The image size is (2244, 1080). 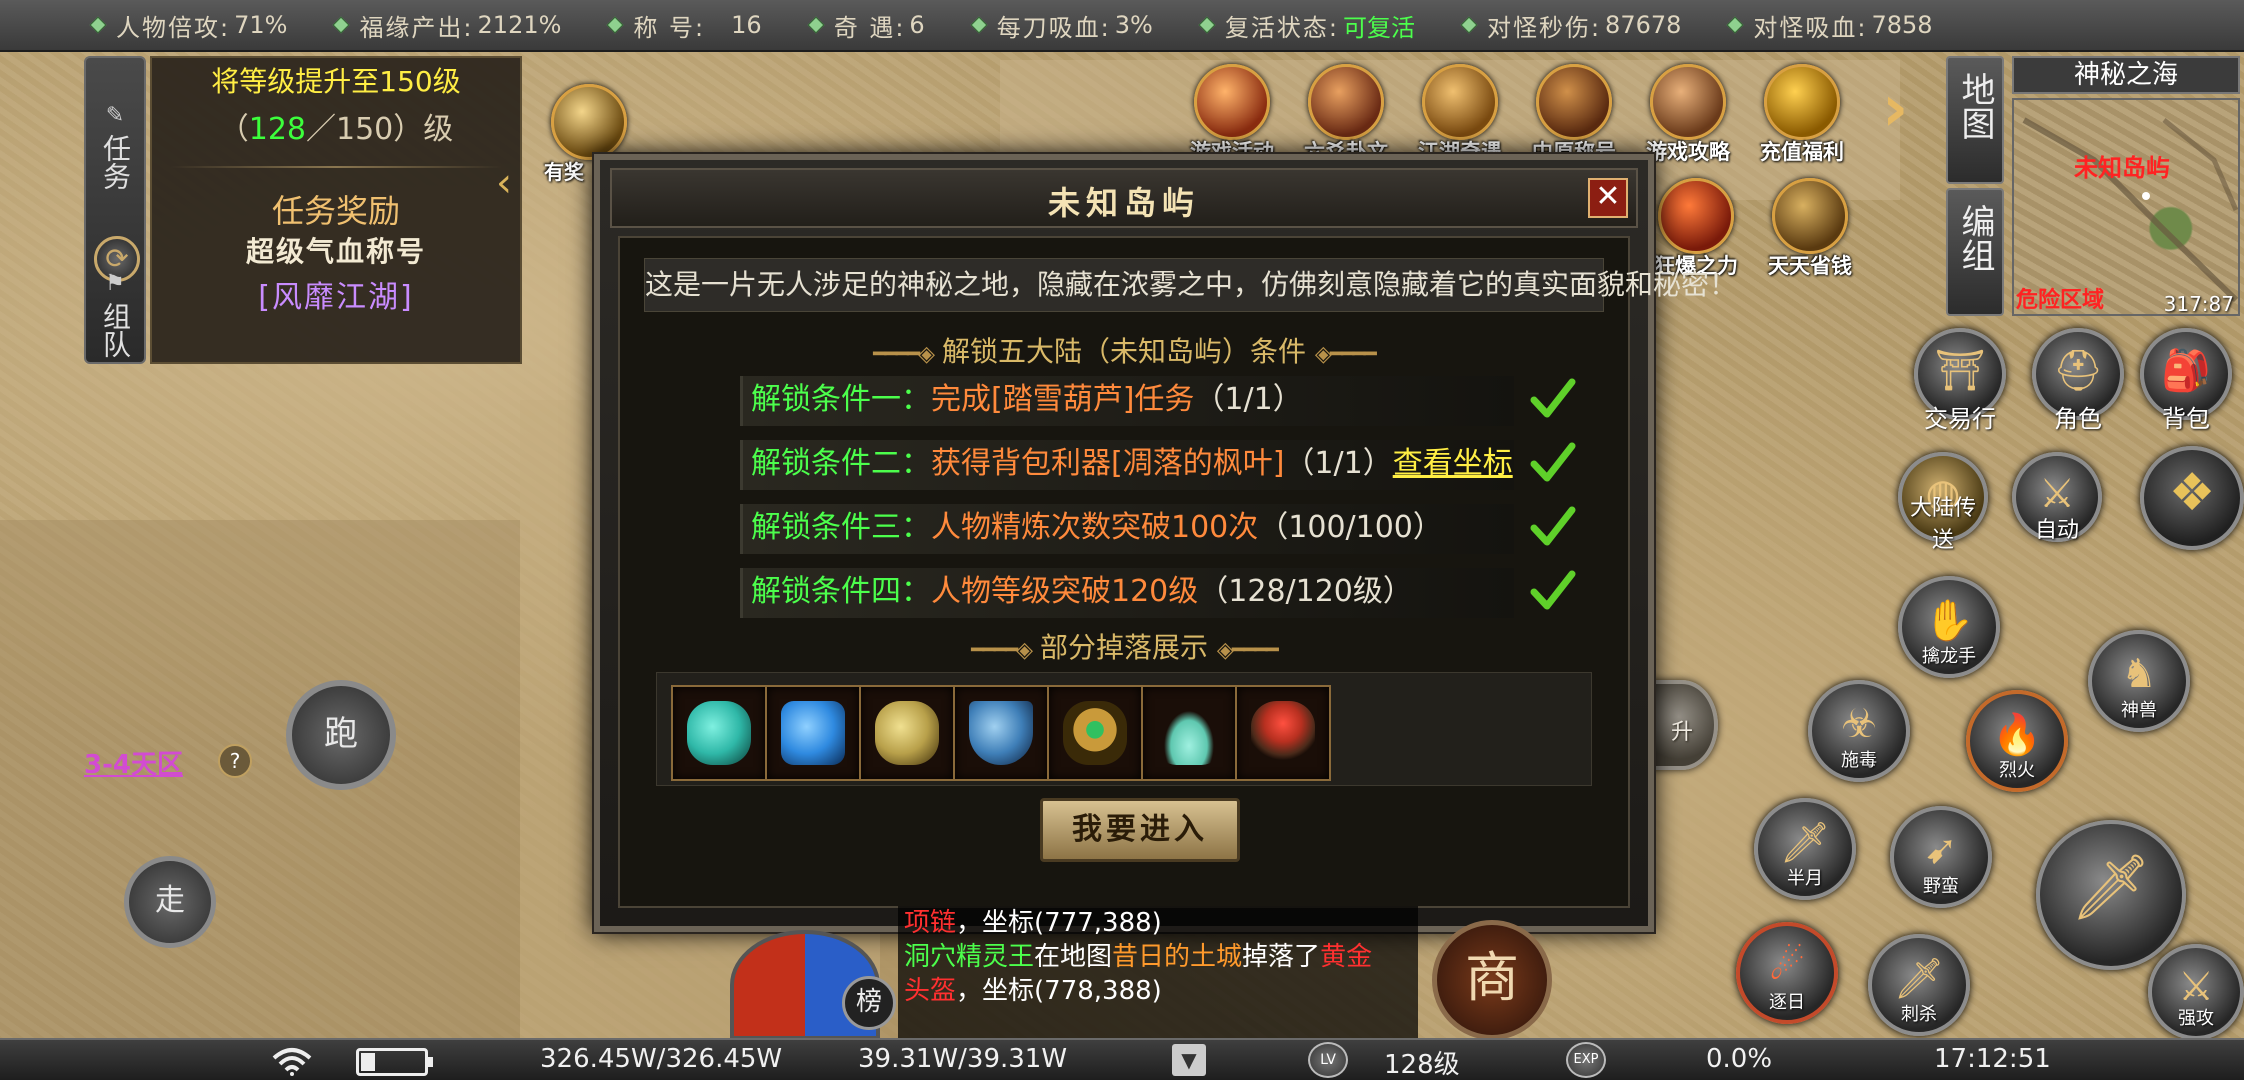 What do you see at coordinates (1802, 115) in the screenshot?
I see `recharge-button: 充值福利` at bounding box center [1802, 115].